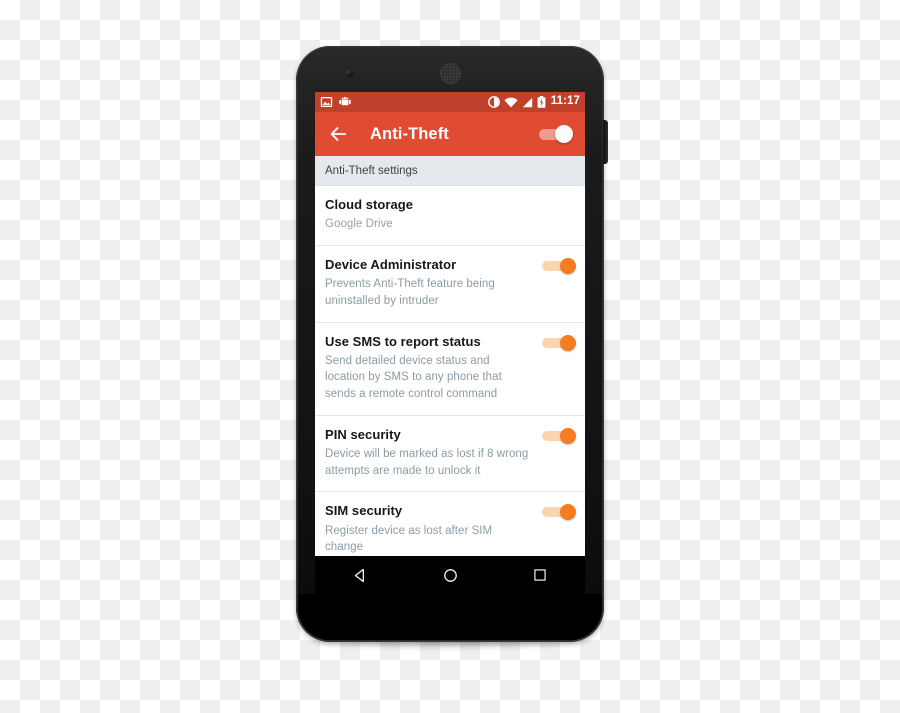 The height and width of the screenshot is (713, 900). What do you see at coordinates (450, 134) in the screenshot?
I see `app-bar: Anti-Theft` at bounding box center [450, 134].